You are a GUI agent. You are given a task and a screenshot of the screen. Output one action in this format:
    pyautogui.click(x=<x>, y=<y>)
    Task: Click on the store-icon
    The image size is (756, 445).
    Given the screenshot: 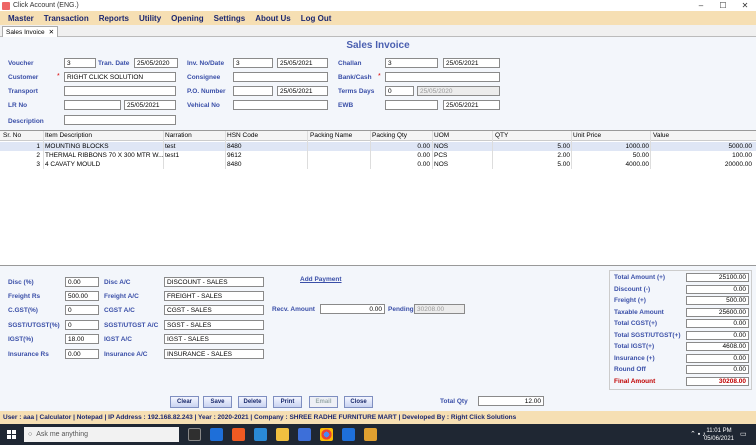 What is the action you would take?
    pyautogui.click(x=304, y=434)
    